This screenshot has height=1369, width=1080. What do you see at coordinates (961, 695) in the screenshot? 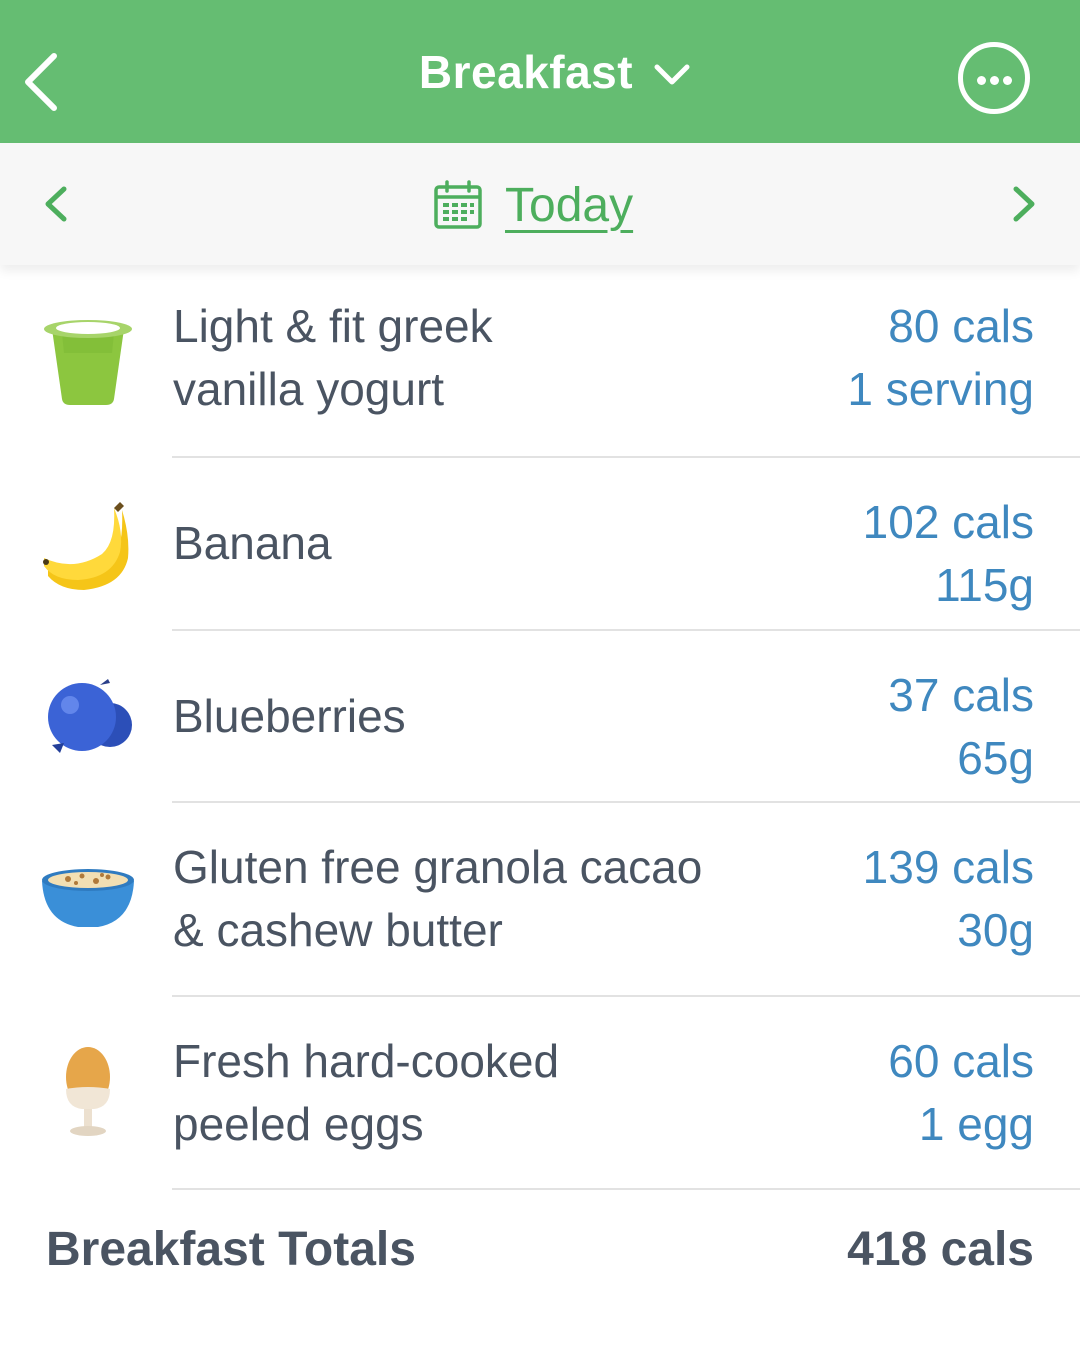
I see `calories-value: 37 cals` at bounding box center [961, 695].